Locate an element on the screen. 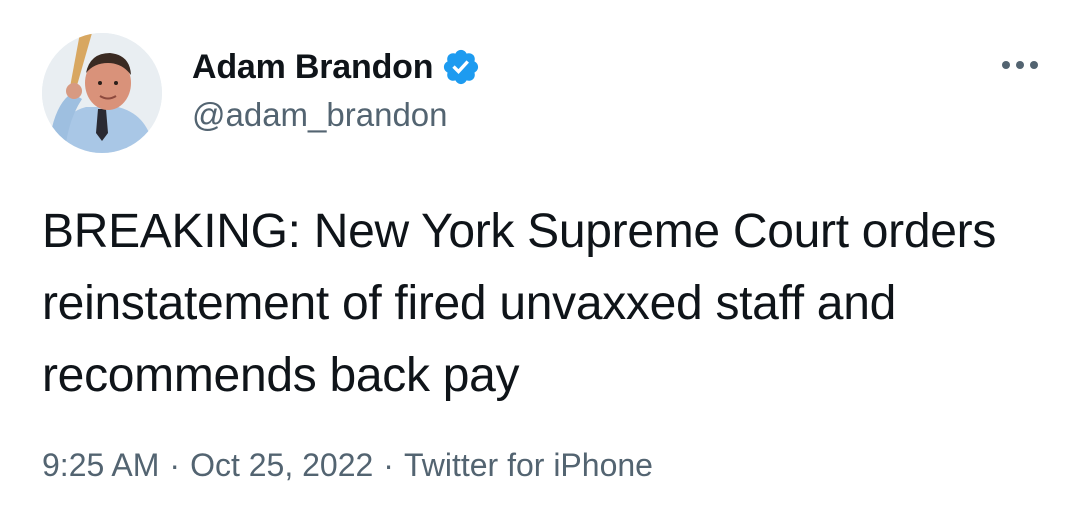 The height and width of the screenshot is (520, 1080). tweet-time: 9:25 AM is located at coordinates (101, 465).